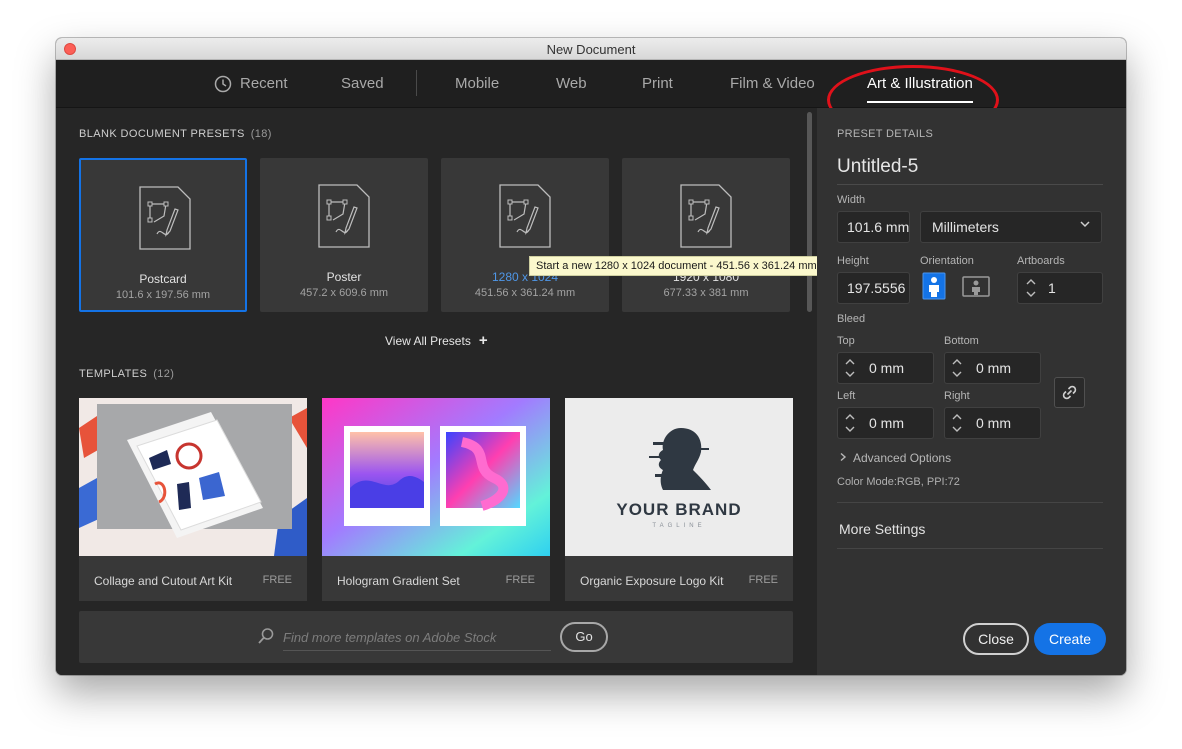  Describe the element at coordinates (679, 477) in the screenshot. I see `logo-thumbnail: YOUR BRAND TAGLINE` at that location.